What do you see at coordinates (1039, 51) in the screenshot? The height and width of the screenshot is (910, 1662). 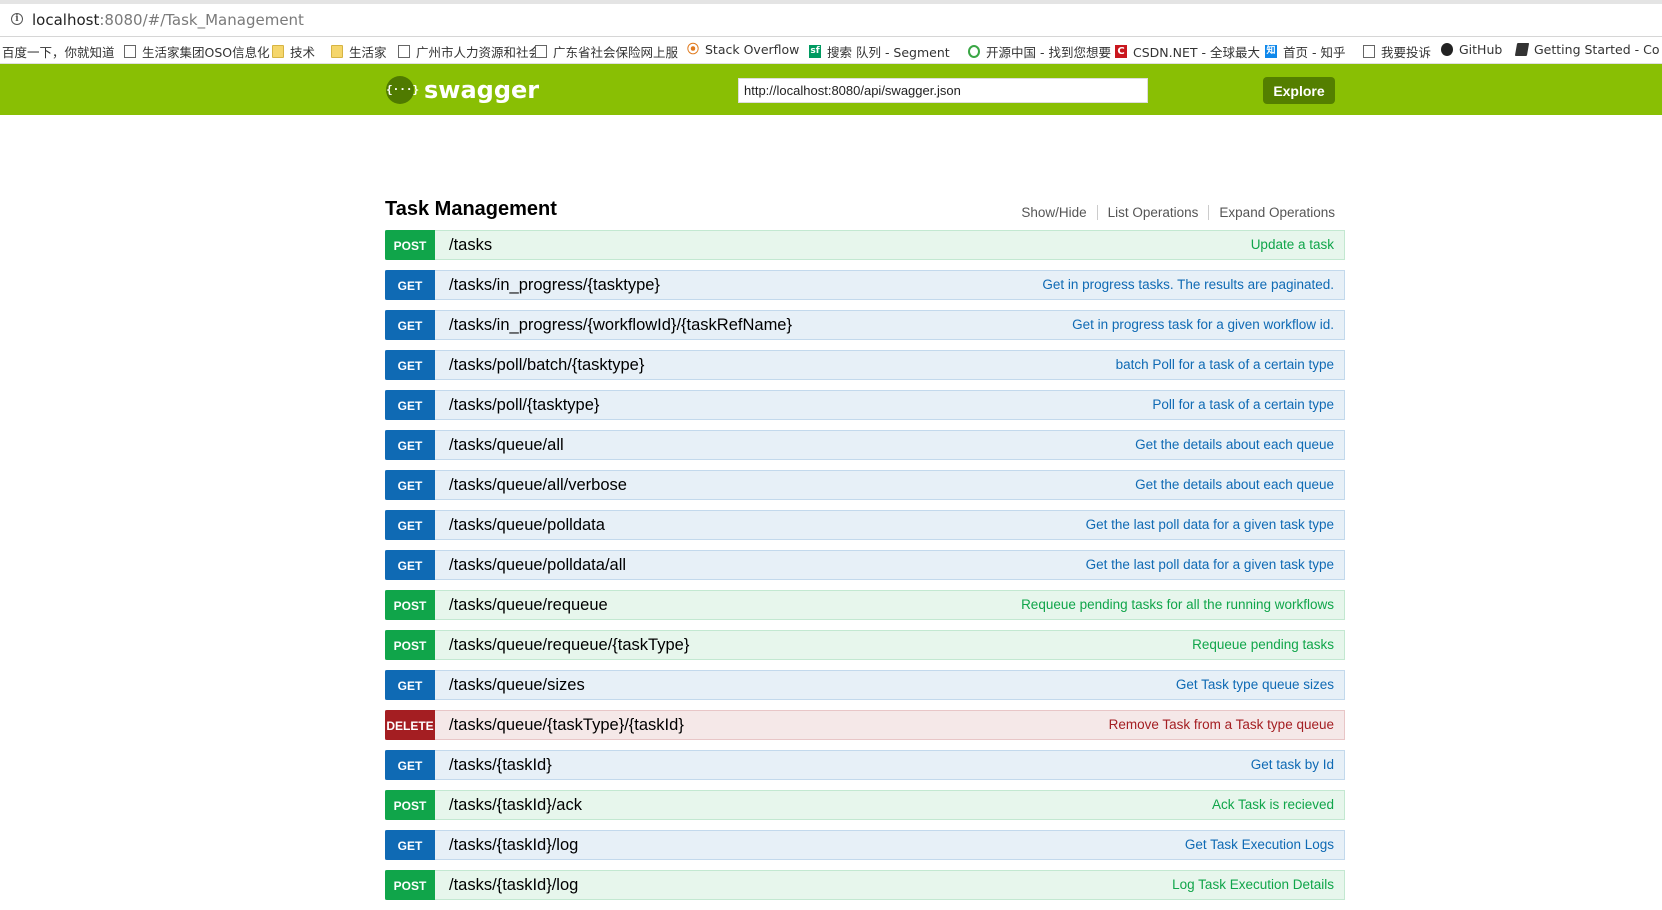 I see `bookmark-item: 开源中国 - 找到您想要` at bounding box center [1039, 51].